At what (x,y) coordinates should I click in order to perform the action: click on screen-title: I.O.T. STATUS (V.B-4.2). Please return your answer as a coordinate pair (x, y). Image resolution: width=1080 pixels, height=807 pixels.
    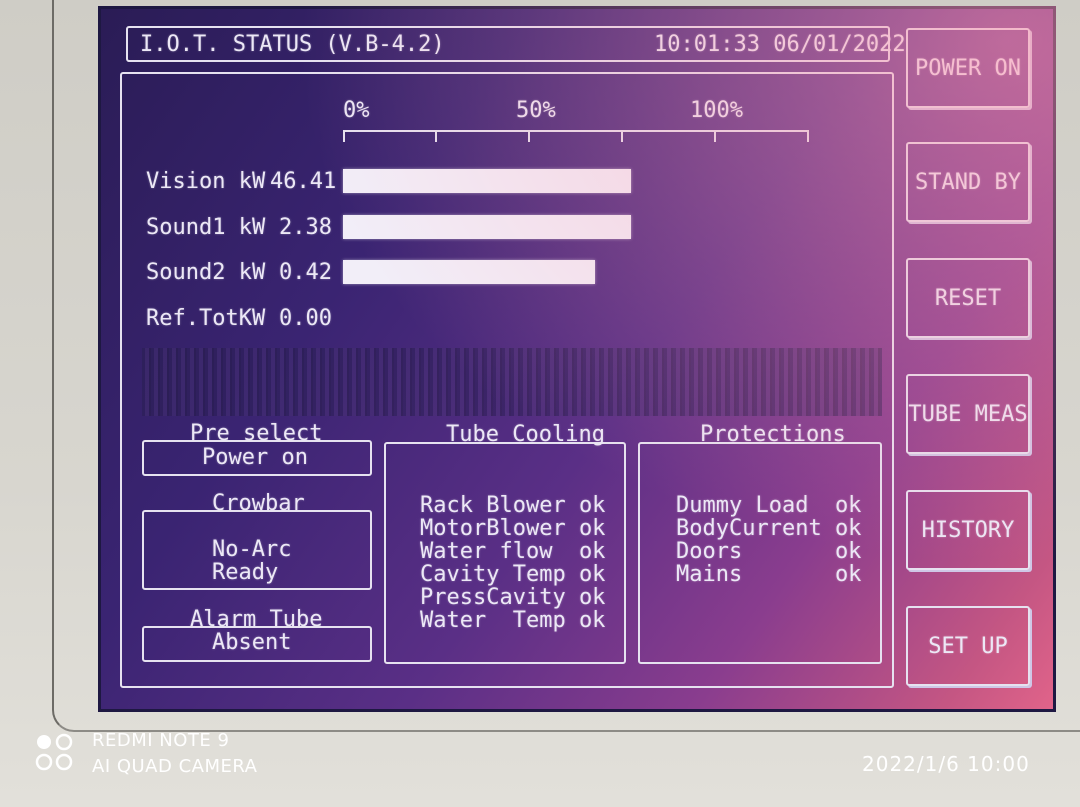
    Looking at the image, I should click on (292, 44).